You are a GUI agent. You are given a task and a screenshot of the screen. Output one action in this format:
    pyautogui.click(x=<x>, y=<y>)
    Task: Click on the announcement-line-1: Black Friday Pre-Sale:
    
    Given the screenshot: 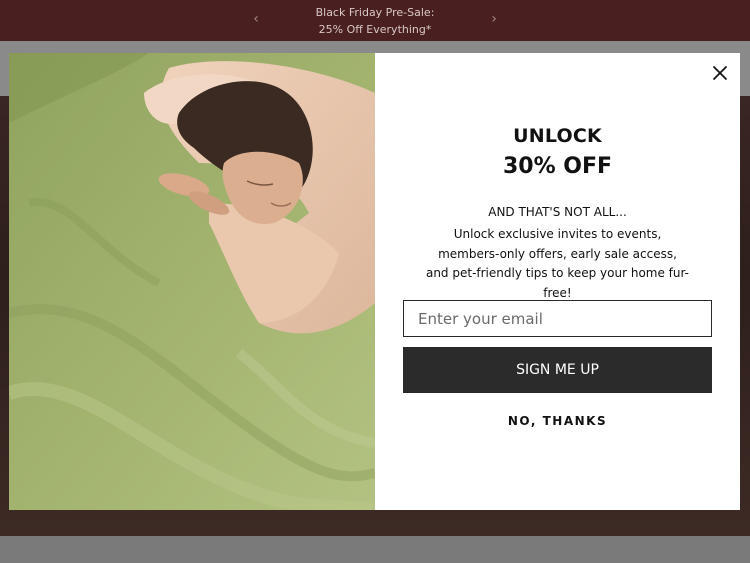 What is the action you would take?
    pyautogui.click(x=375, y=12)
    